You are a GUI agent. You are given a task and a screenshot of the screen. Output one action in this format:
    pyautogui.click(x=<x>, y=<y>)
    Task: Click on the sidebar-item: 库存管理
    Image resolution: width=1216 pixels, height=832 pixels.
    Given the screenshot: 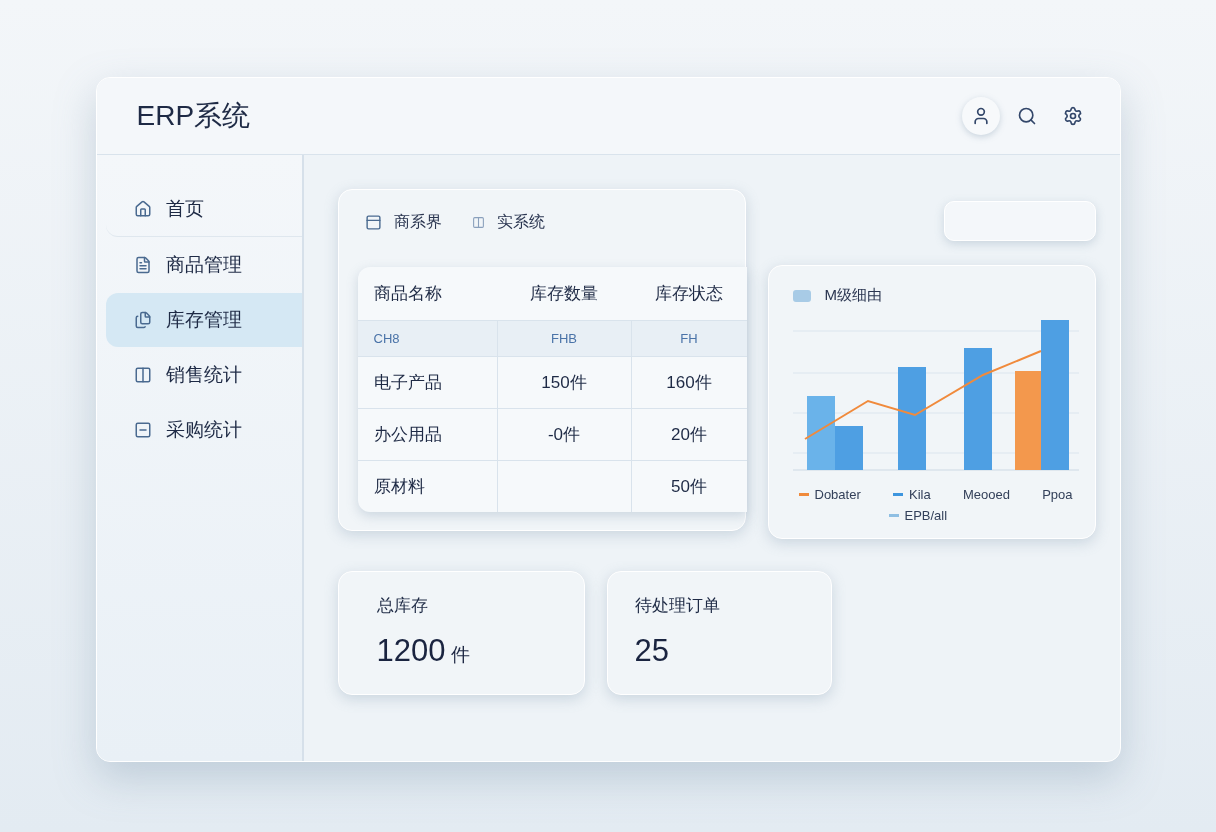 What is the action you would take?
    pyautogui.click(x=203, y=320)
    